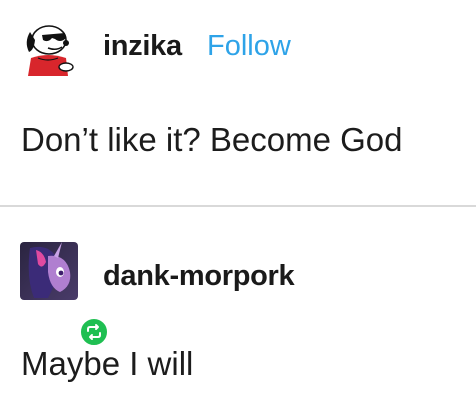  What do you see at coordinates (49, 271) in the screenshot?
I see `pony-avatar-icon` at bounding box center [49, 271].